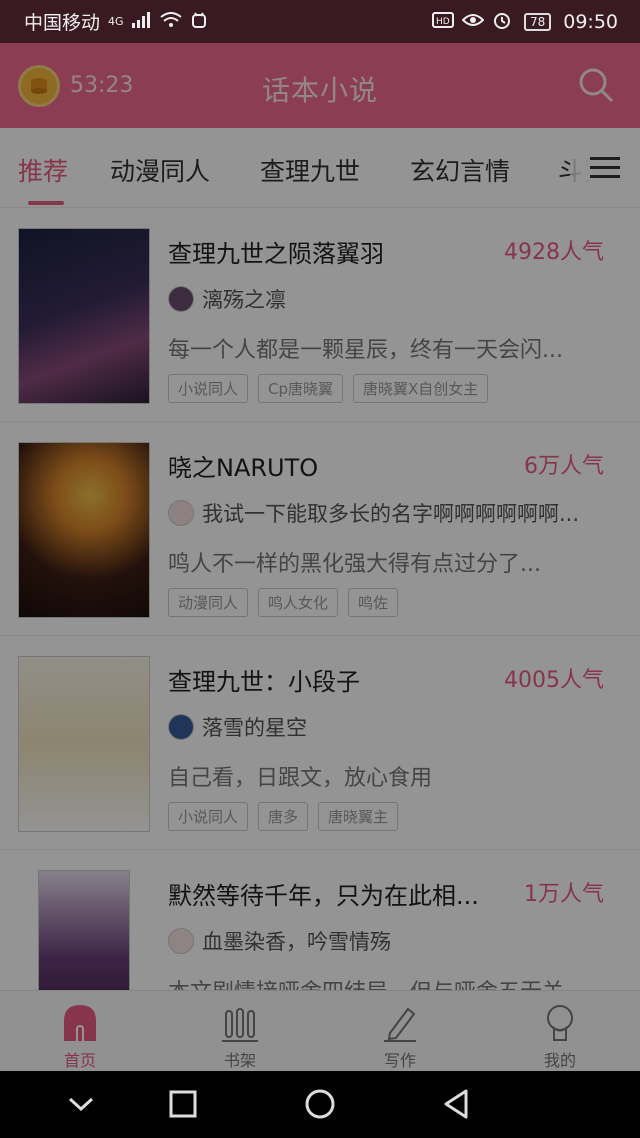  I want to click on tag-list: 小说同人 Cp唐晓翼 唐晓翼X自创女主, so click(328, 388).